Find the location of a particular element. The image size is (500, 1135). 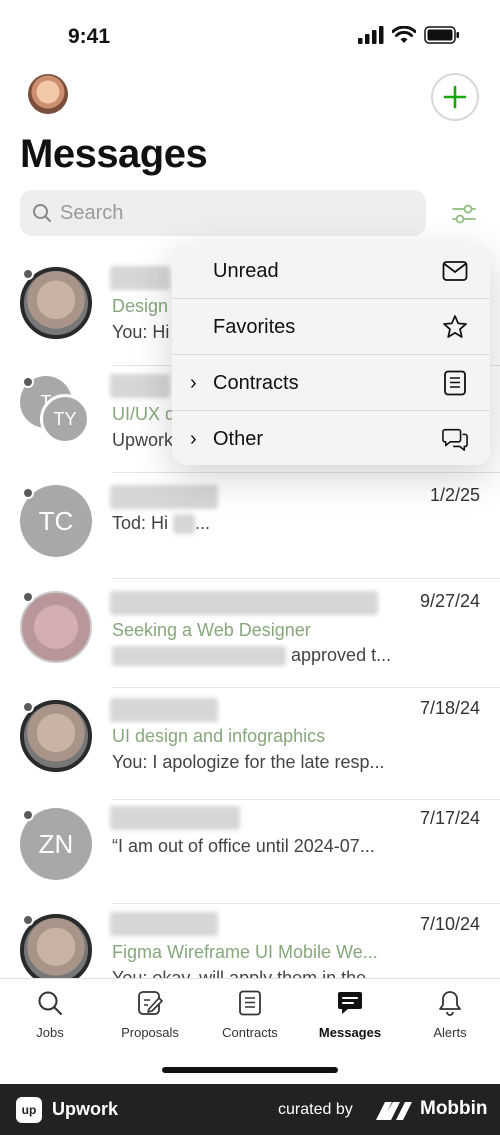

star-icon is located at coordinates (455, 327).